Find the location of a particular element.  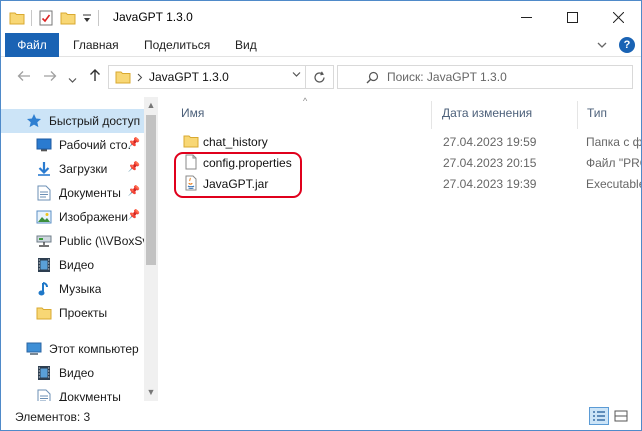

up-button is located at coordinates (95, 76).